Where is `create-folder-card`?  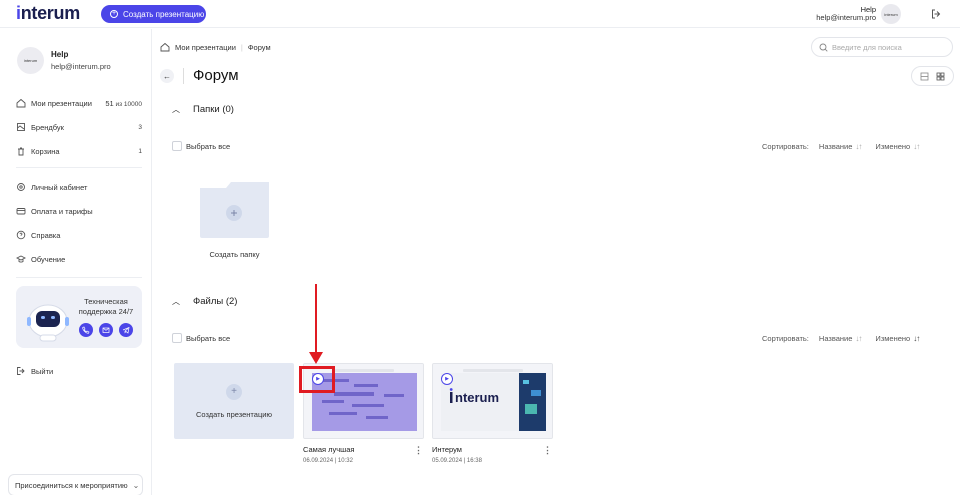 create-folder-card is located at coordinates (234, 209).